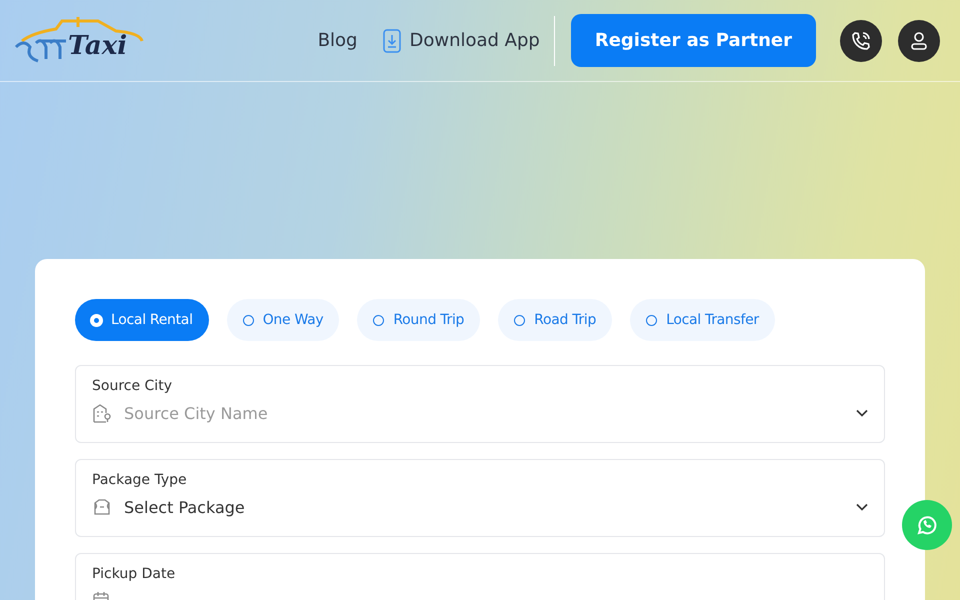  What do you see at coordinates (480, 576) in the screenshot?
I see `date-field: Pickup Date` at bounding box center [480, 576].